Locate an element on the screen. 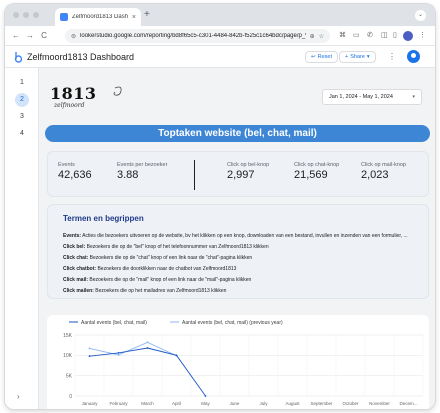 The width and height of the screenshot is (440, 413). kpi-label: Events is located at coordinates (66, 165).